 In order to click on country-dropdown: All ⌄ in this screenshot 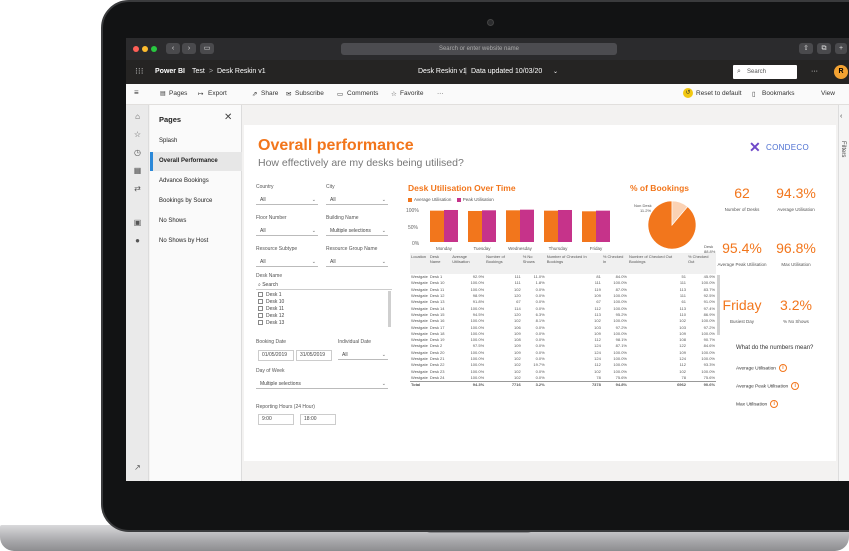, I will do `click(287, 200)`.